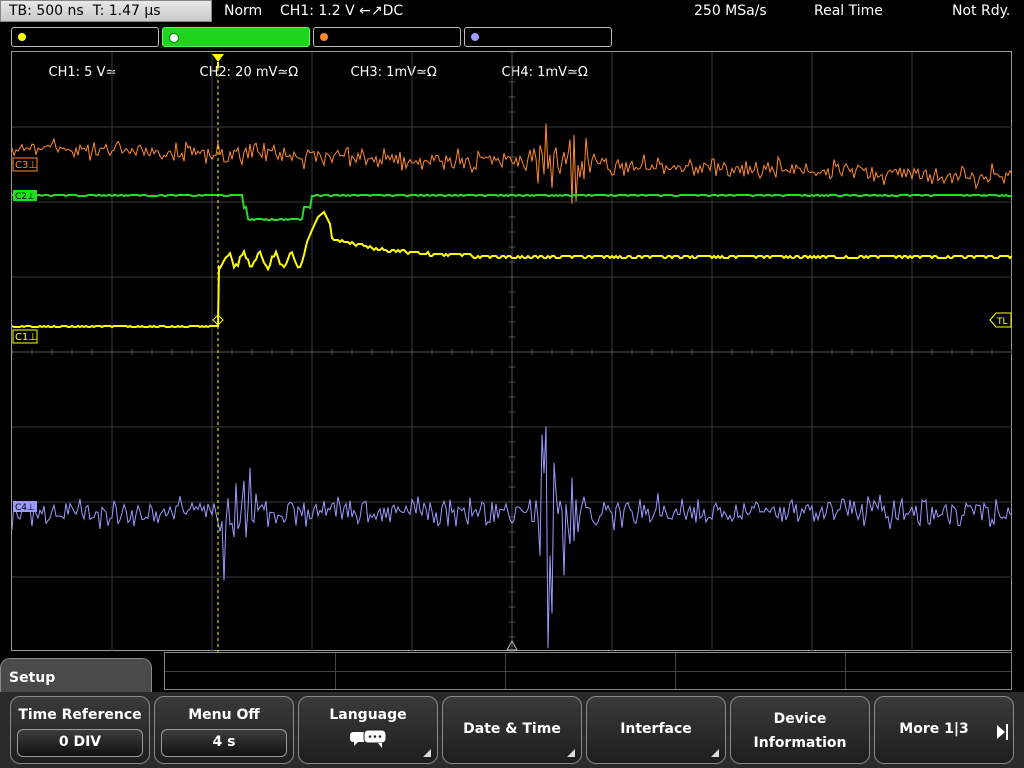 This screenshot has width=1024, height=768. I want to click on acquisition-mode: Real Time, so click(848, 11).